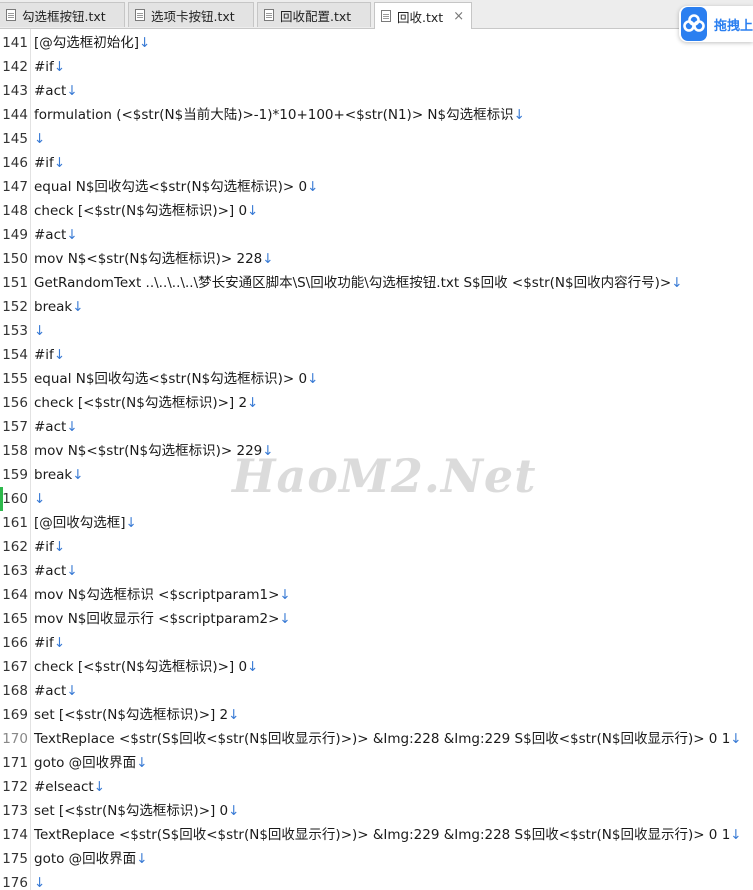  What do you see at coordinates (15, 595) in the screenshot?
I see `line-number: 164` at bounding box center [15, 595].